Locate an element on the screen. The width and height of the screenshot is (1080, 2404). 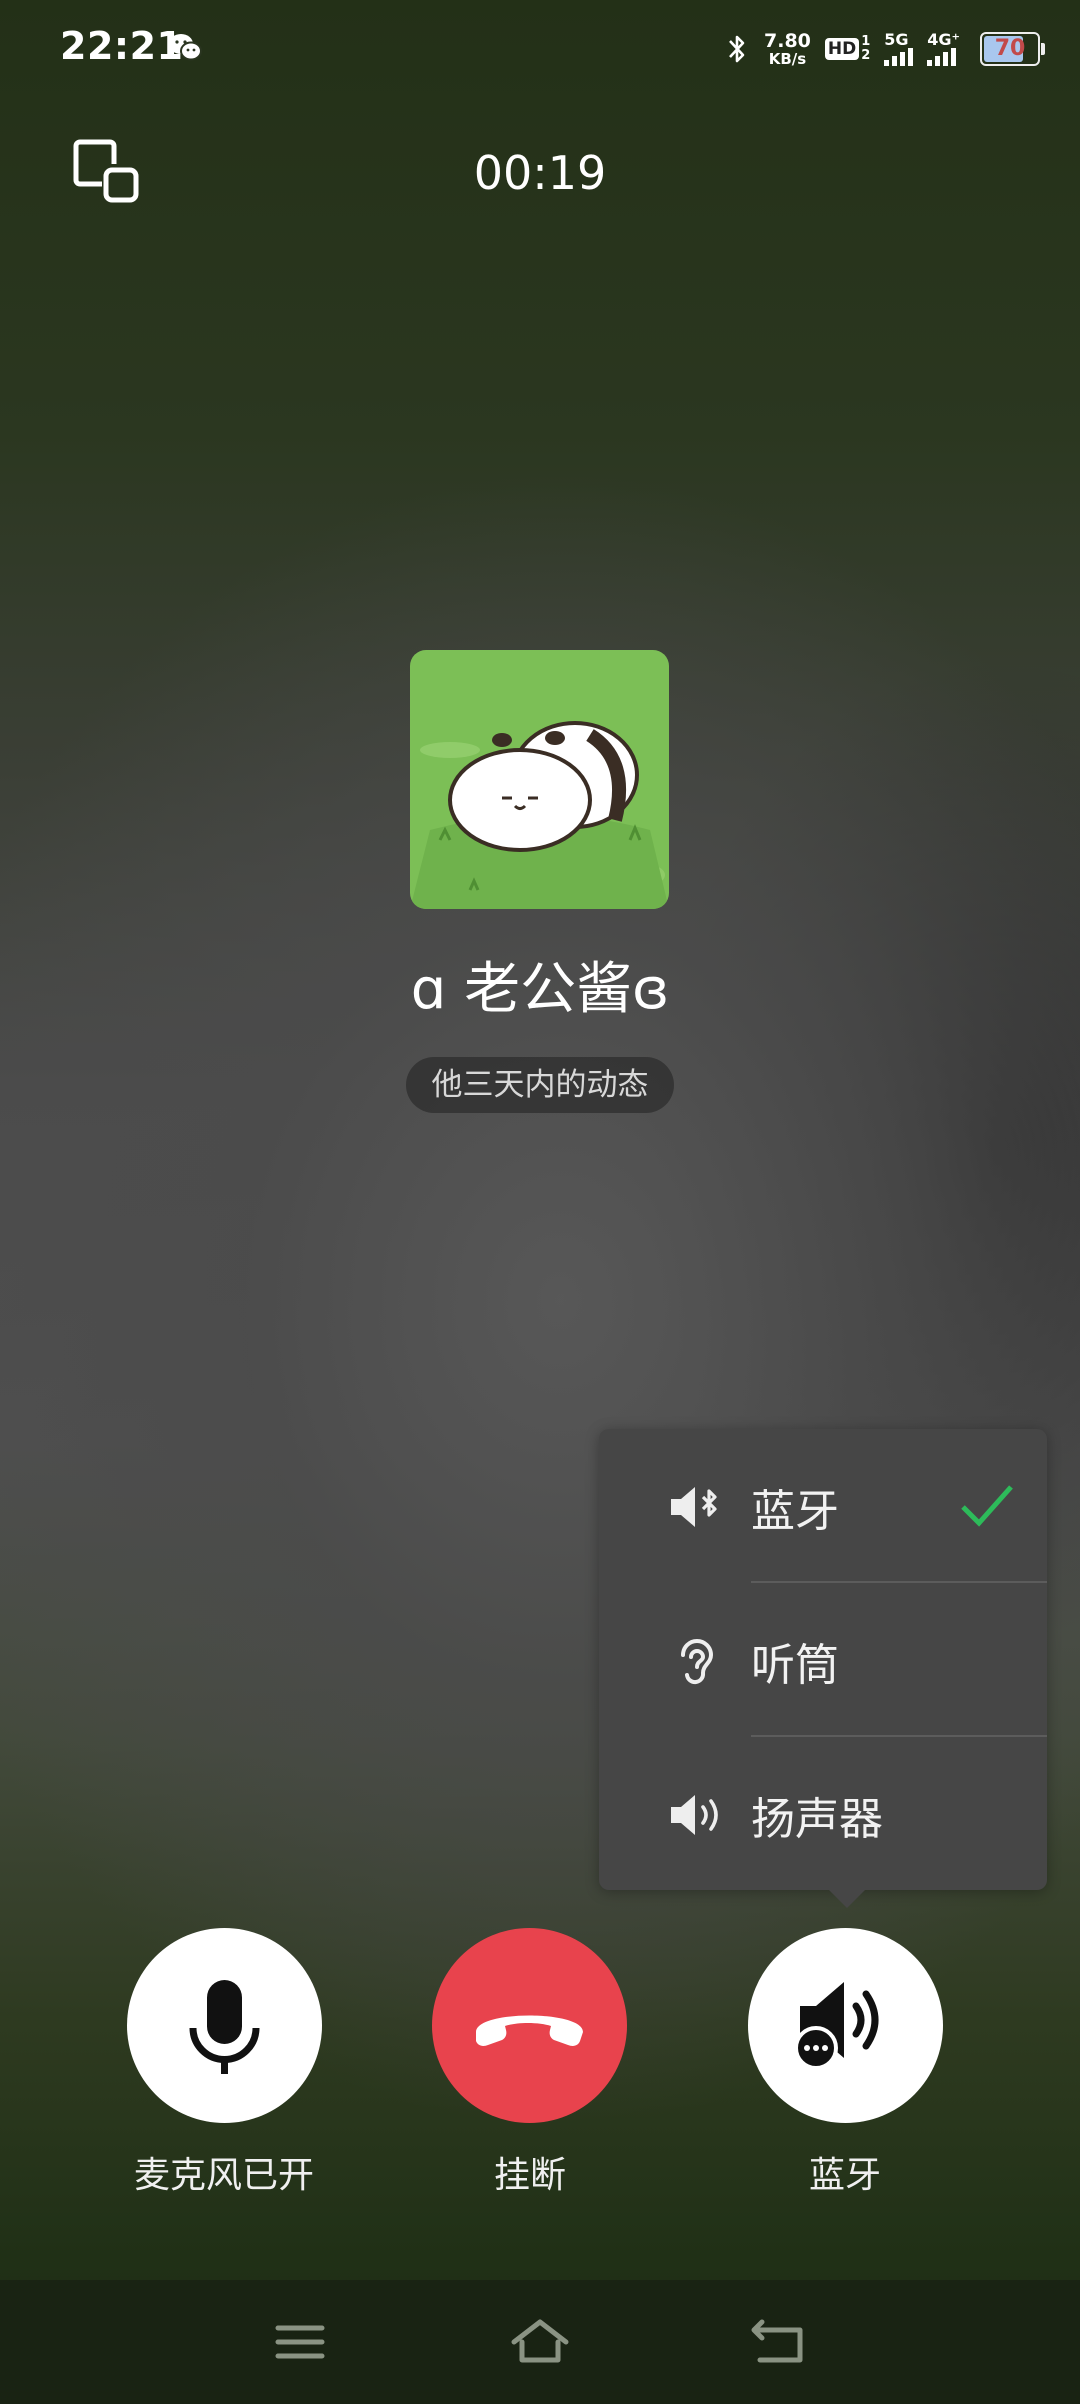
hd-indicator: HD 1 2 is located at coordinates (847, 48).